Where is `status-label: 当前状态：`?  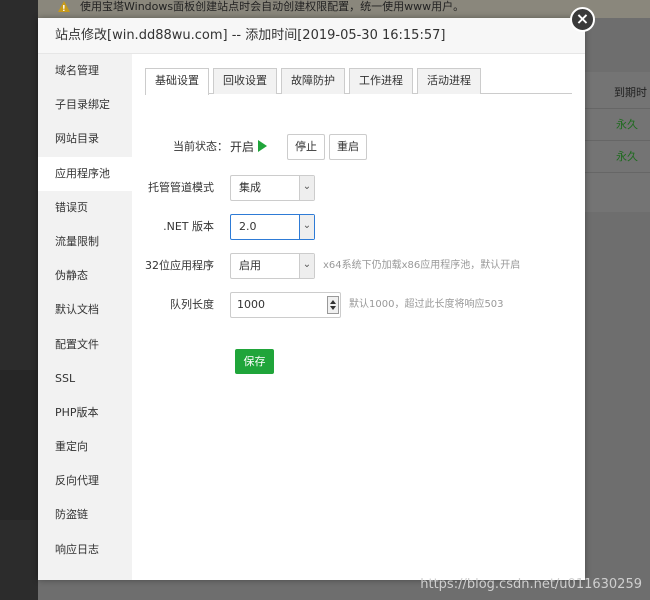
status-label: 当前状态： is located at coordinates (200, 146).